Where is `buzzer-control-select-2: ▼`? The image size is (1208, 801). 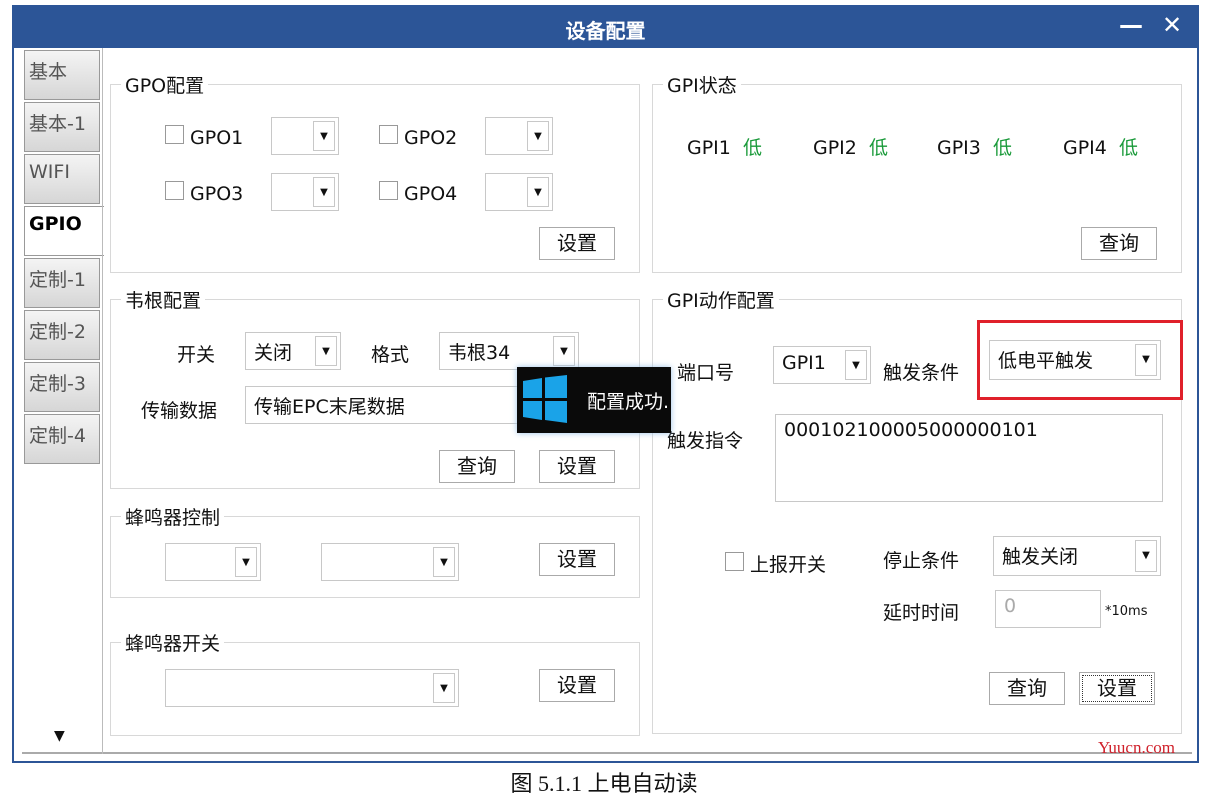 buzzer-control-select-2: ▼ is located at coordinates (390, 562).